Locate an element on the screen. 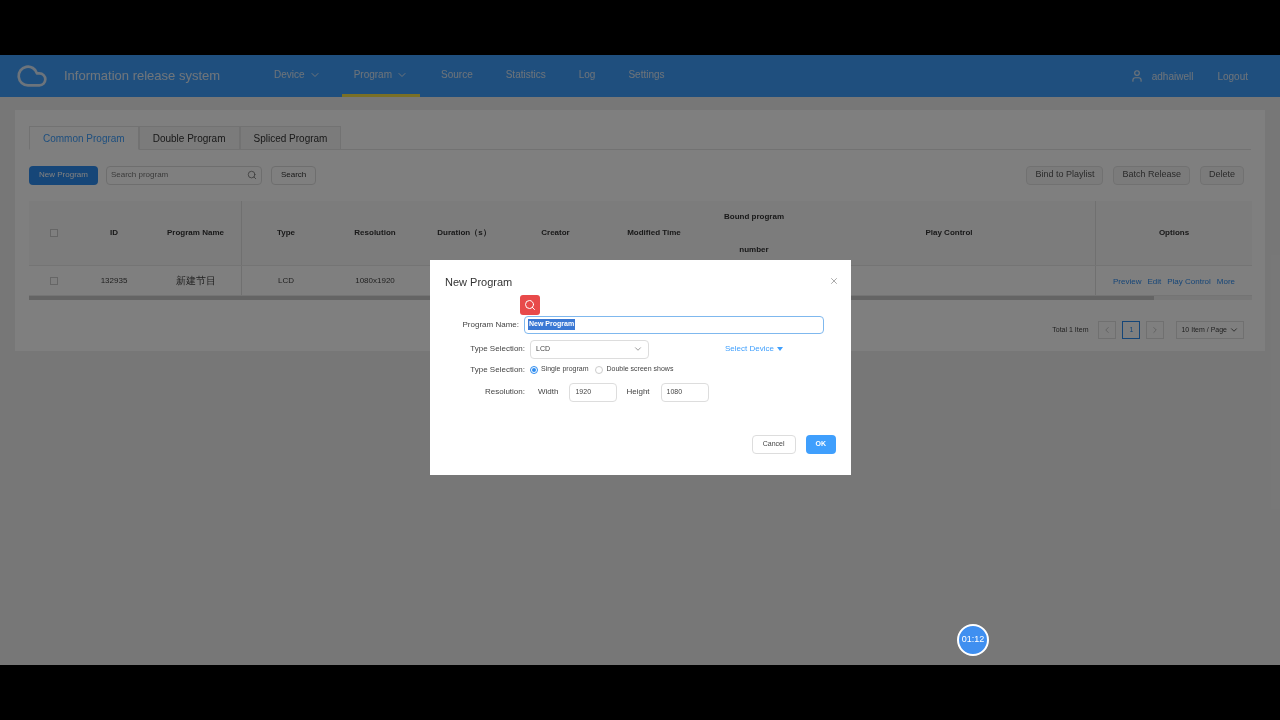  row-action-link: Edit is located at coordinates (1154, 282).